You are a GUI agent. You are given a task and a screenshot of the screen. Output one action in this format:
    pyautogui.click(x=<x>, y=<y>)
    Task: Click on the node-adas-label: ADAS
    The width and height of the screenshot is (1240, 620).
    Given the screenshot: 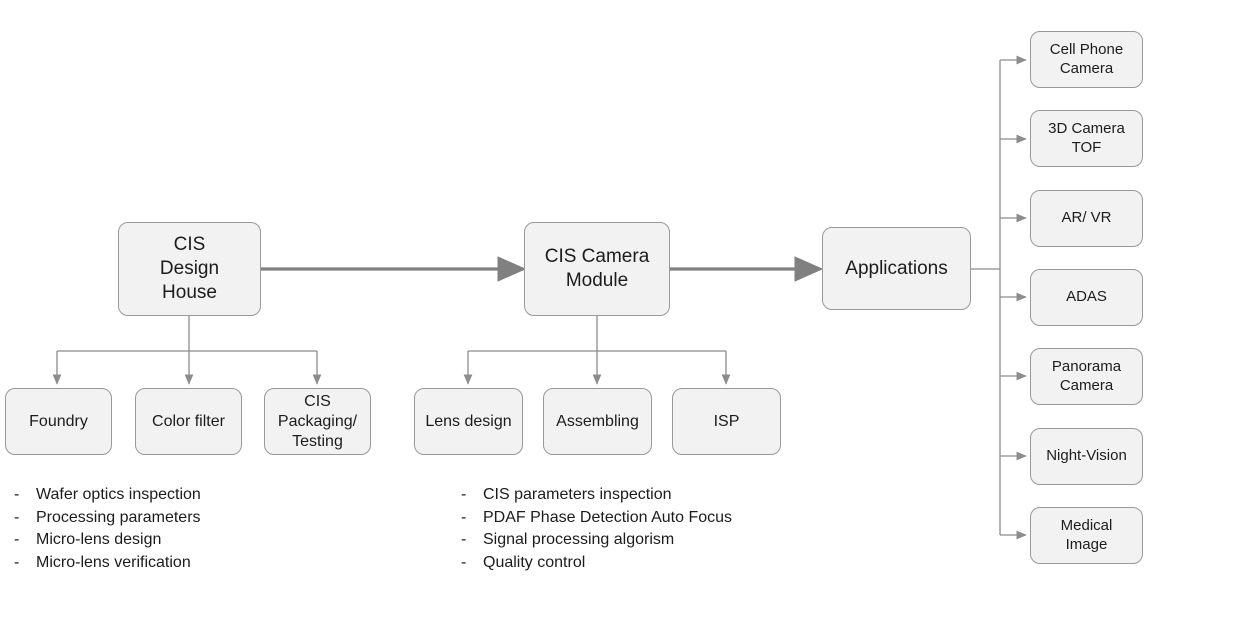 What is the action you would take?
    pyautogui.click(x=1086, y=297)
    